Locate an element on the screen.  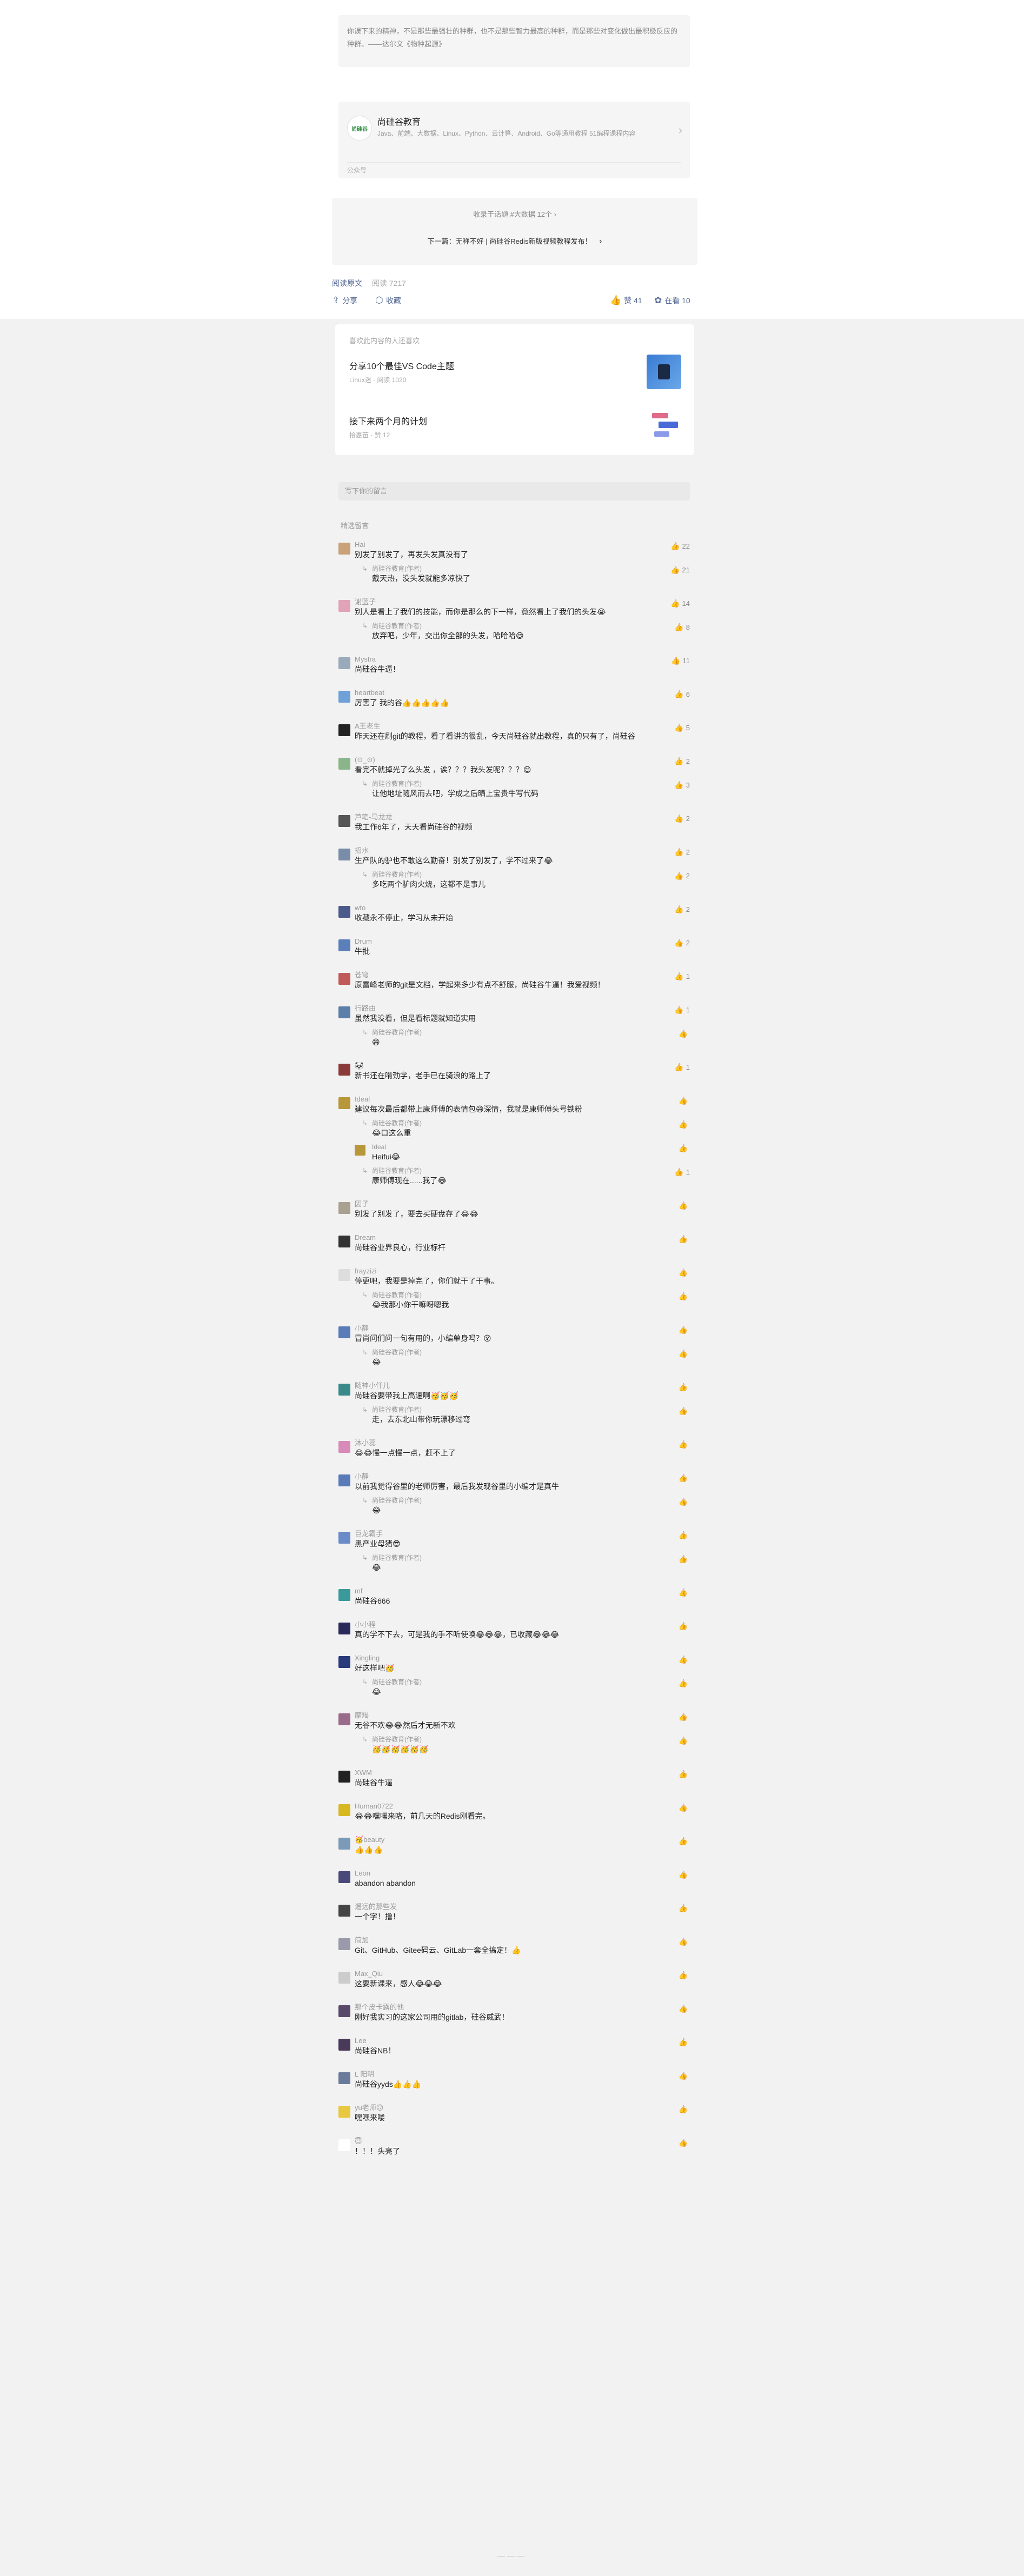
read-original-link: 阅读原文 is located at coordinates (347, 283).